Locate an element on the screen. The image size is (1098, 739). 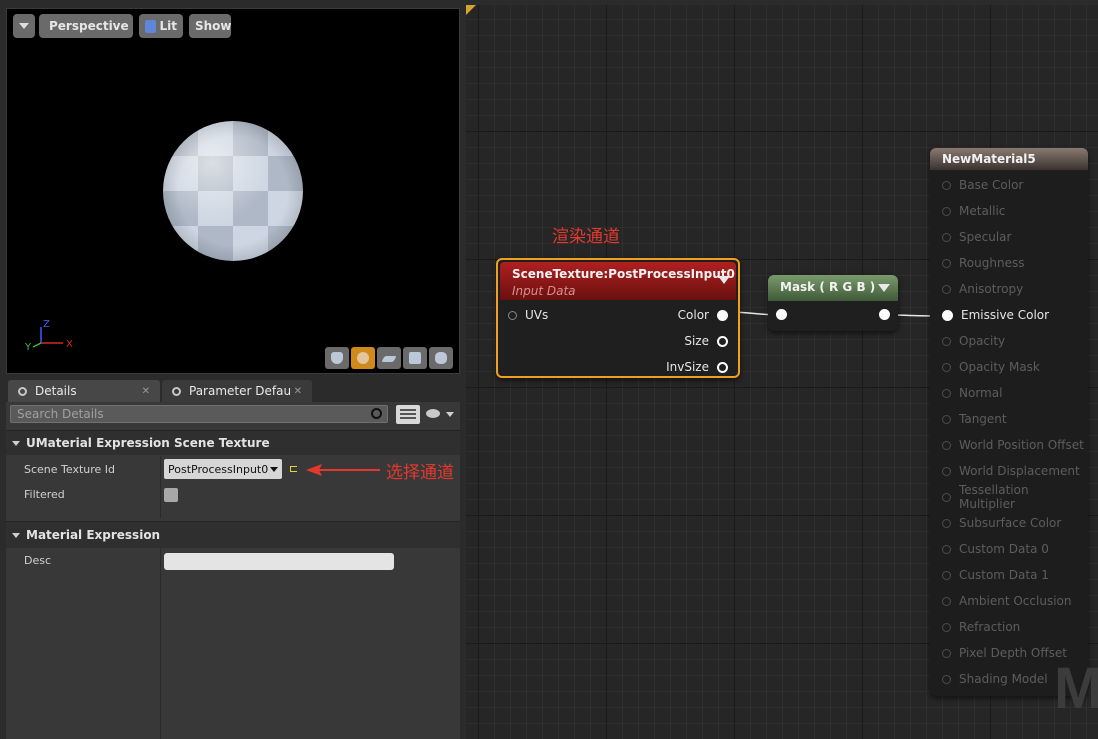
material-pin-shading-model: Shading Model is located at coordinates (995, 679).